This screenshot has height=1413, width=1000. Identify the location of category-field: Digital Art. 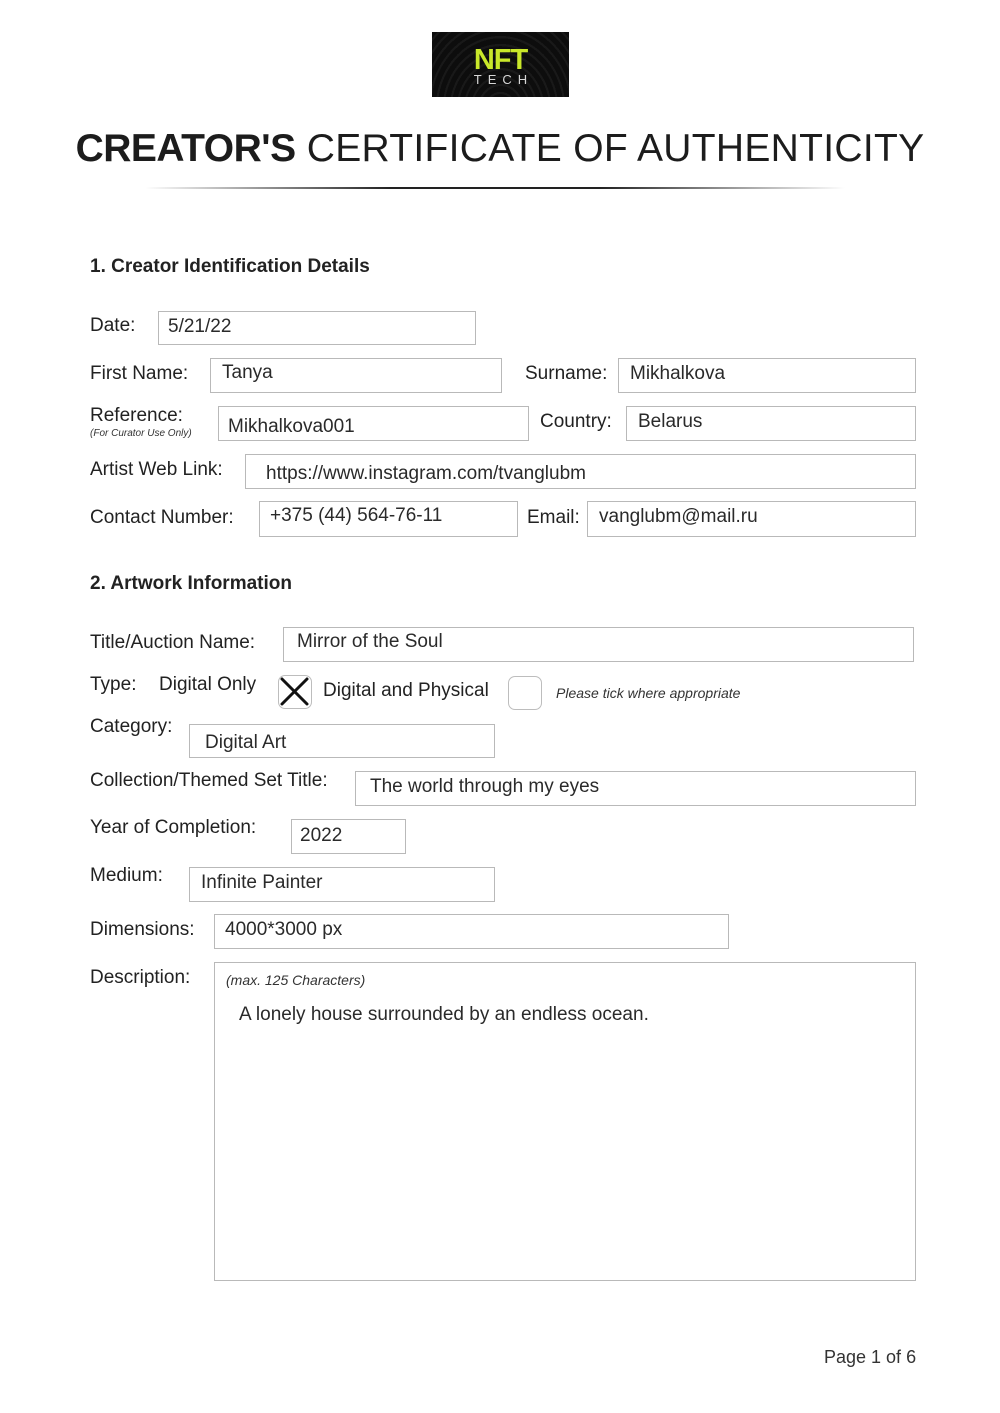
(342, 741).